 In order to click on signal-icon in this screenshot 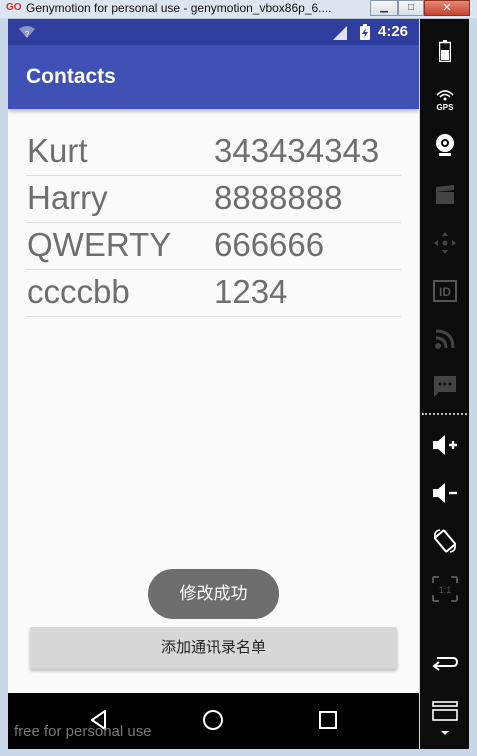, I will do `click(340, 33)`.